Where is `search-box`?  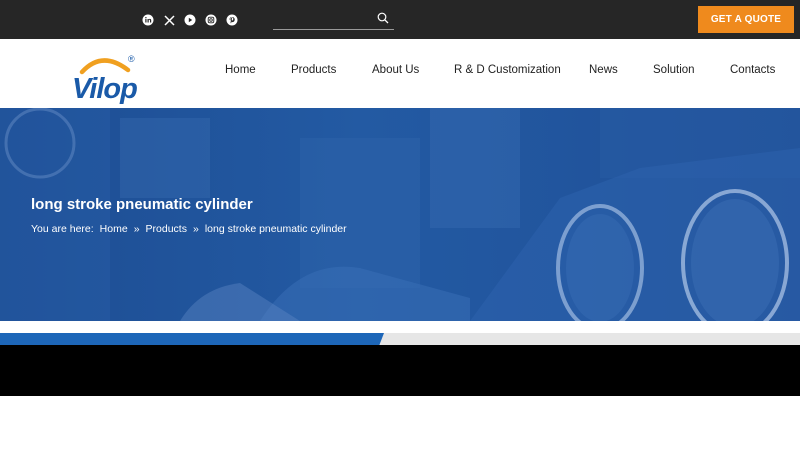 search-box is located at coordinates (333, 19).